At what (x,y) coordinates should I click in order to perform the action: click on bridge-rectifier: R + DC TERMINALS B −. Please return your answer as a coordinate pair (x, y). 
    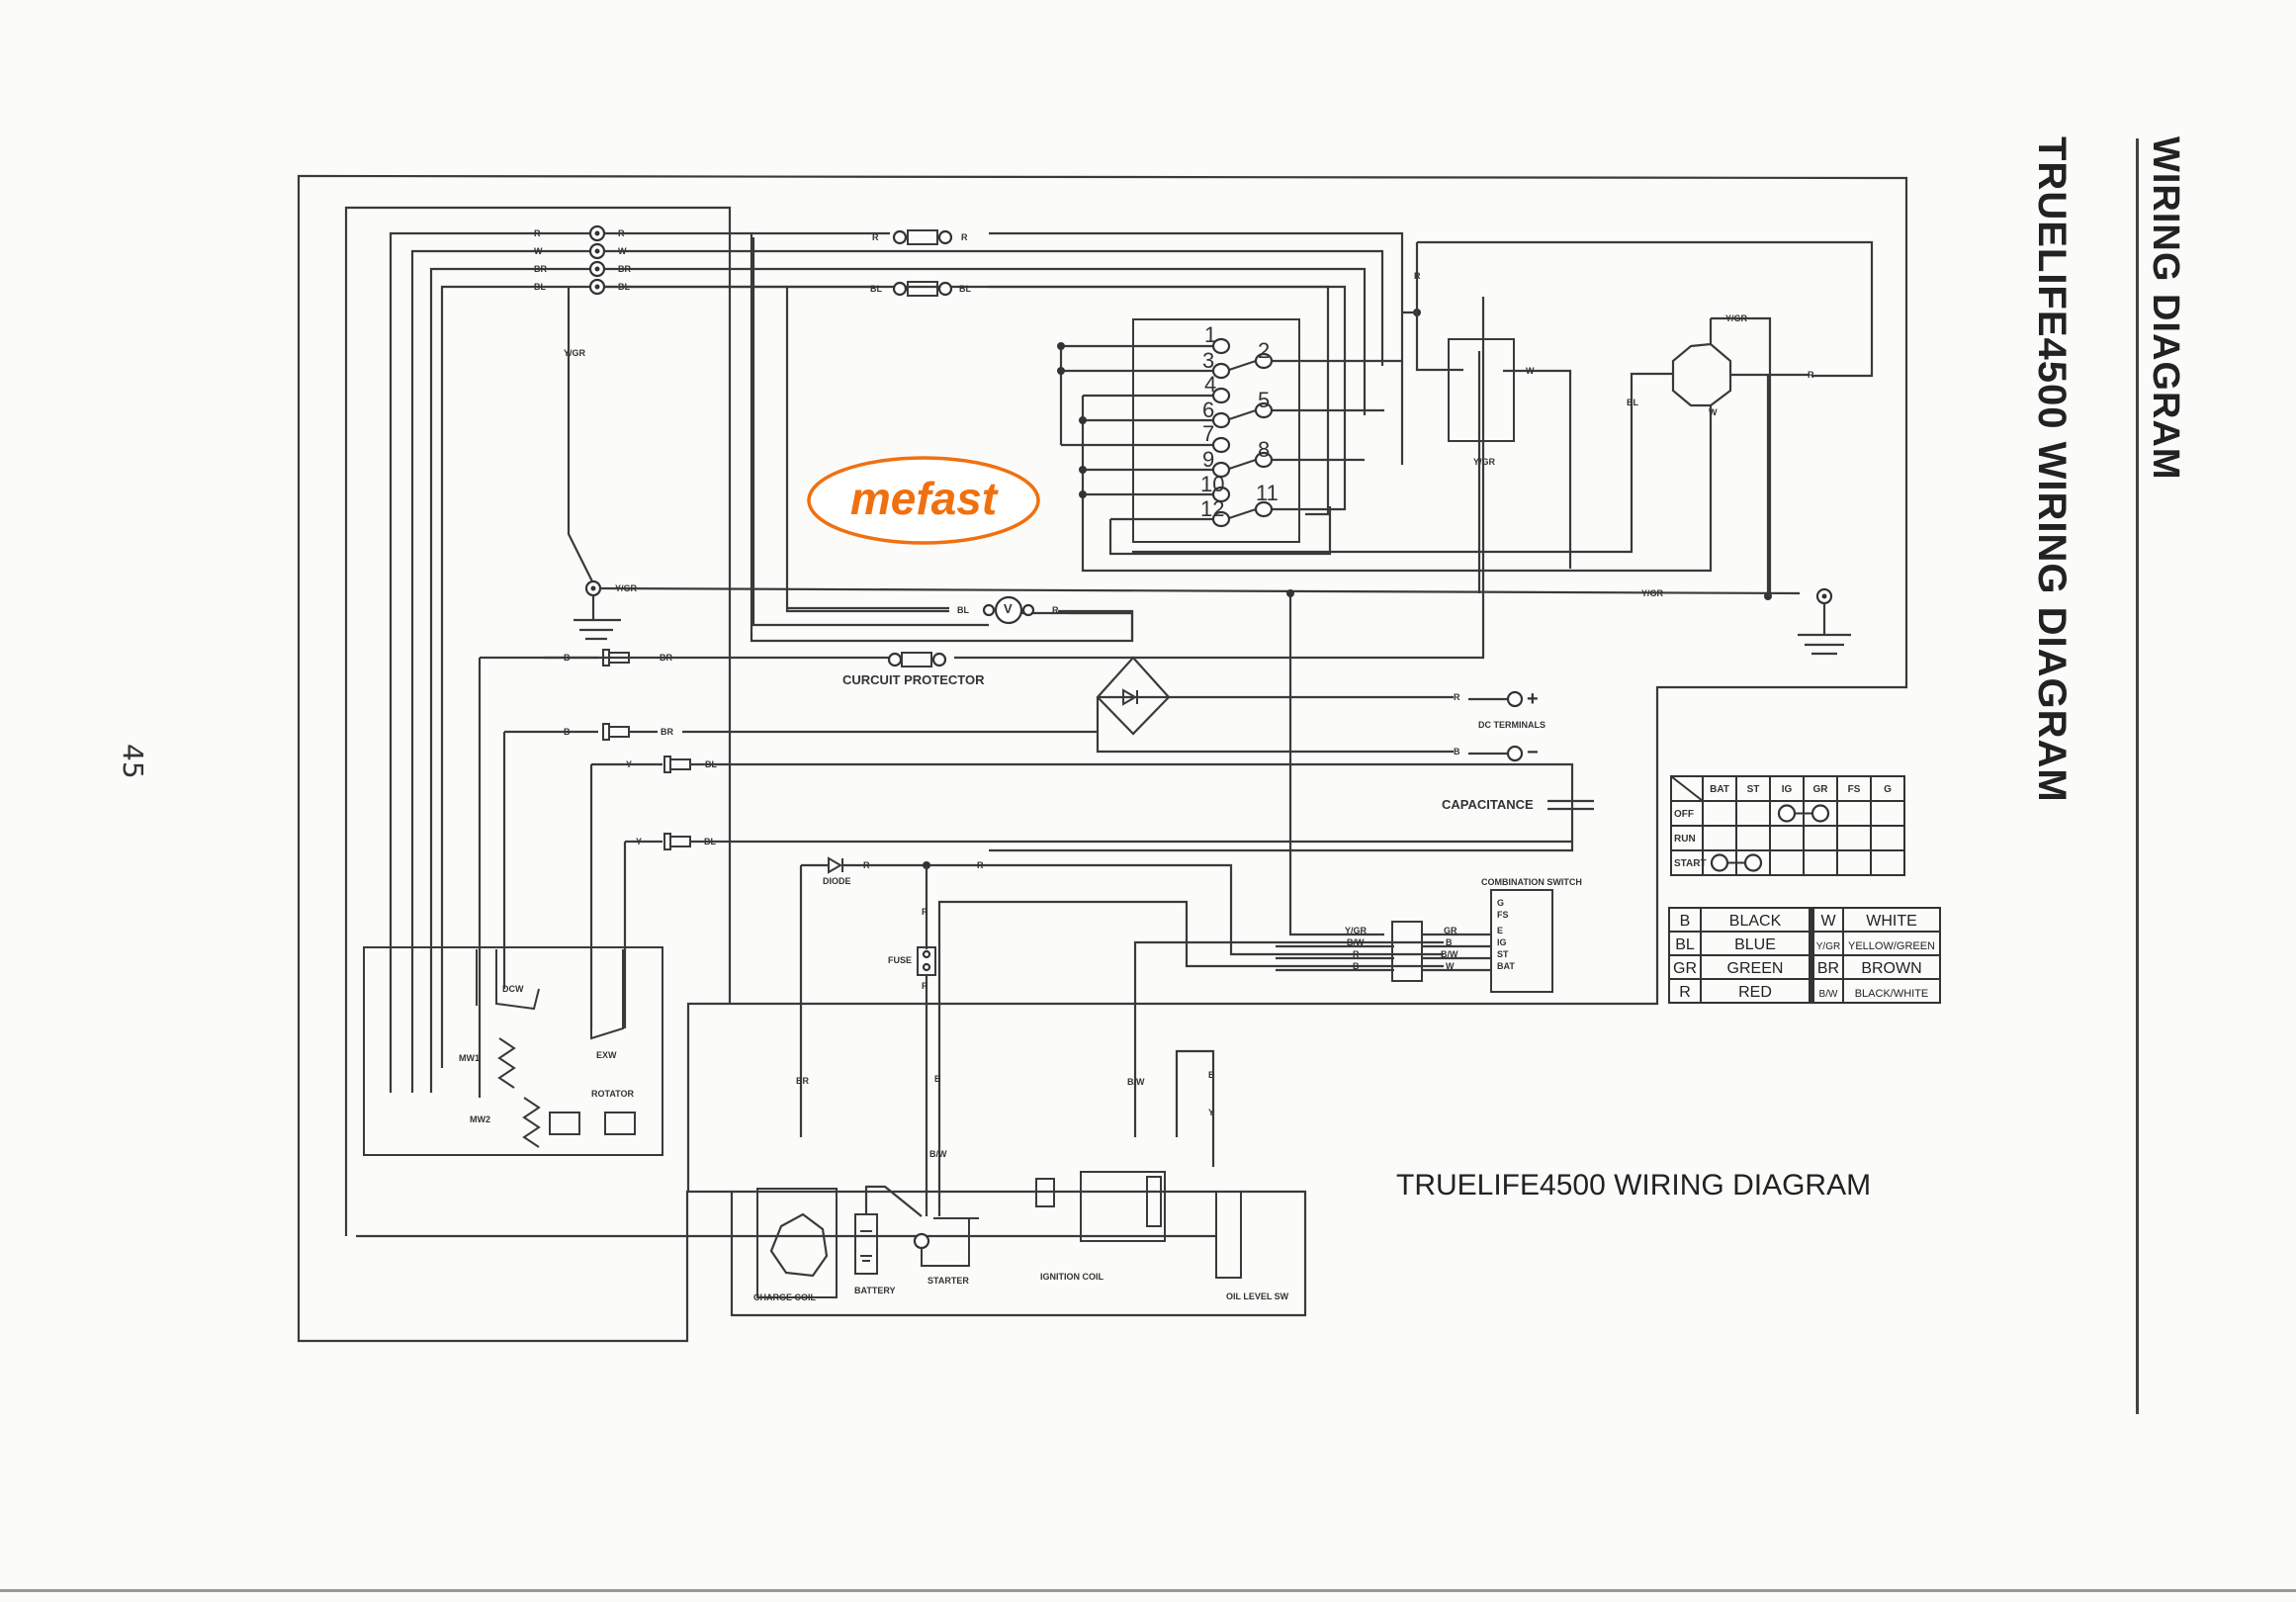
    Looking at the image, I should click on (1320, 709).